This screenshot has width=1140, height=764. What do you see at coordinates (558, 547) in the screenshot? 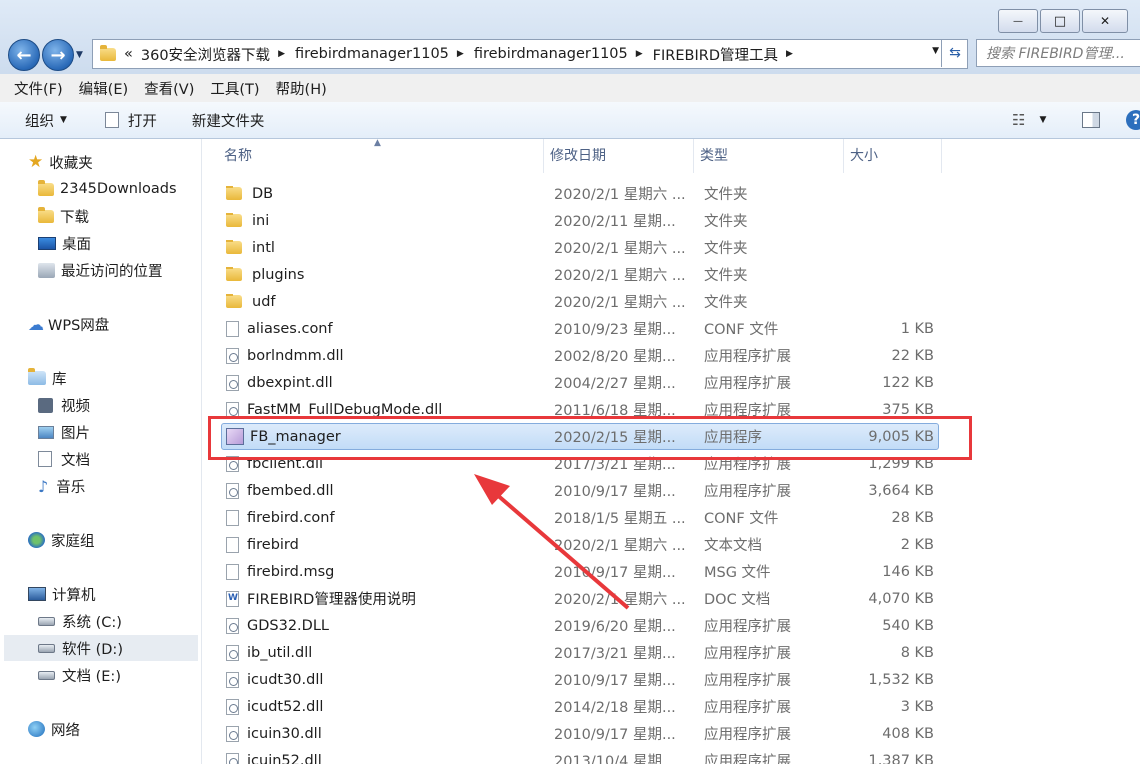
I see `arrow-shaft` at bounding box center [558, 547].